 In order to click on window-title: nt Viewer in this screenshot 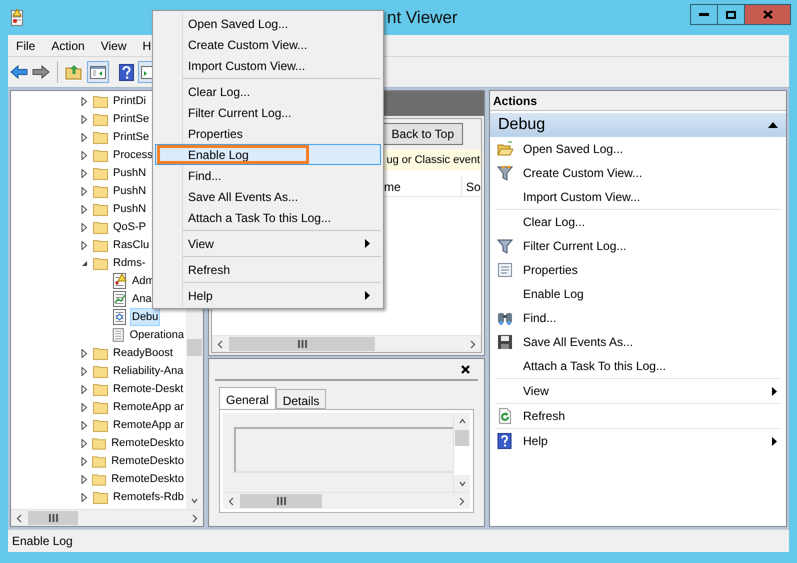, I will do `click(422, 17)`.